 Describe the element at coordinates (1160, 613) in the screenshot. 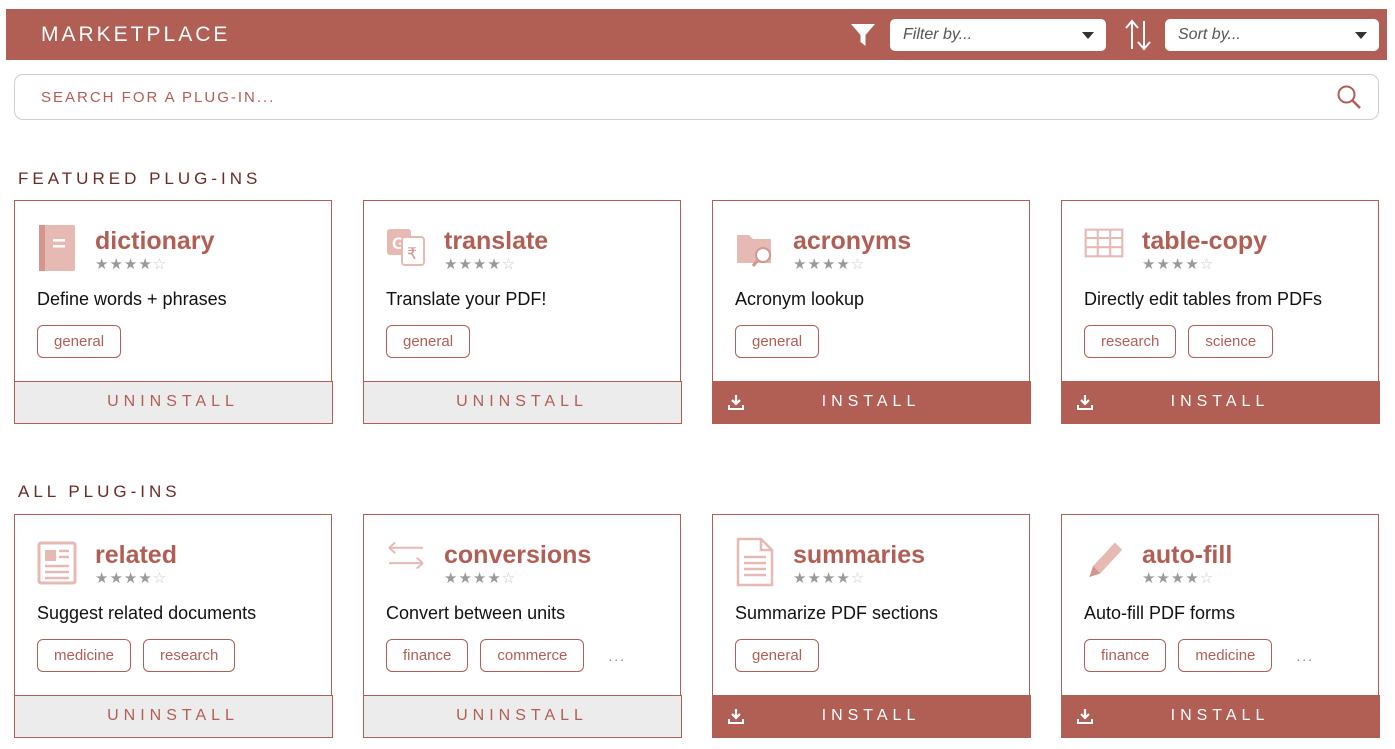

I see `plugin-description: Auto-fill PDF forms` at that location.